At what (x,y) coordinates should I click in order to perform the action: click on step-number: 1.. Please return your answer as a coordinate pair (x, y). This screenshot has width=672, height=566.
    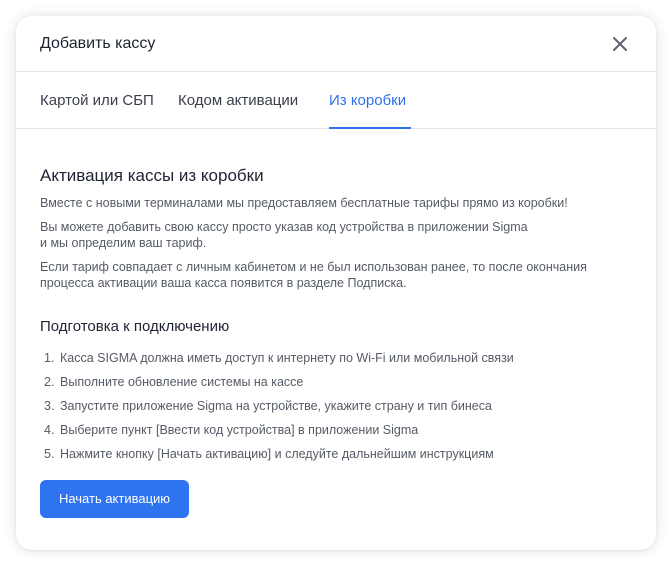
    Looking at the image, I should click on (49, 358).